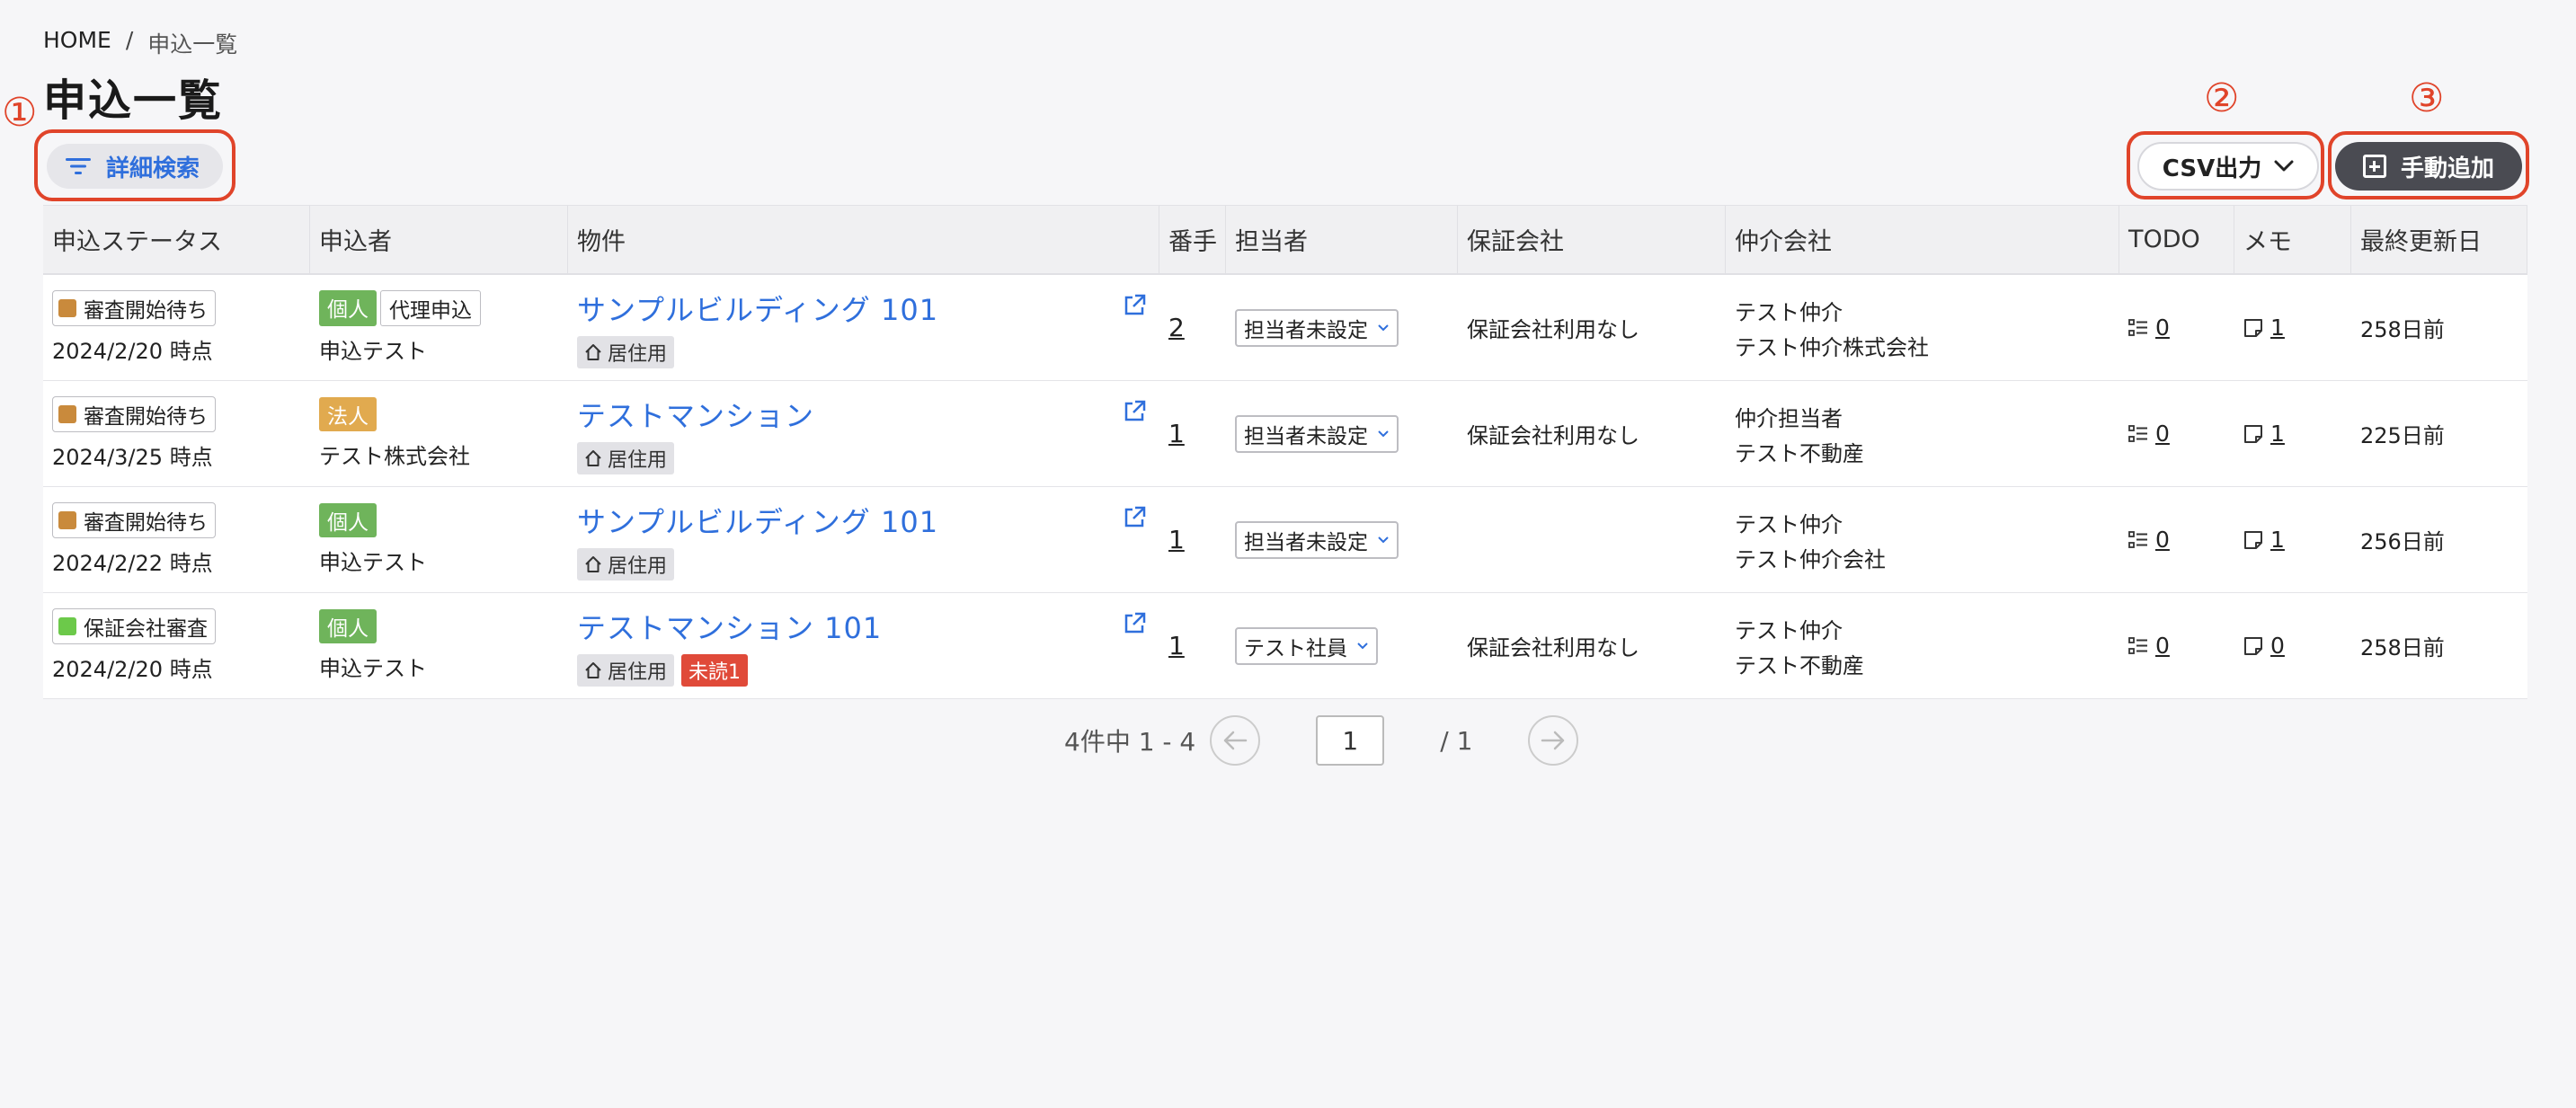 This screenshot has height=1108, width=2576. I want to click on todo-cell: 0, so click(2176, 327).